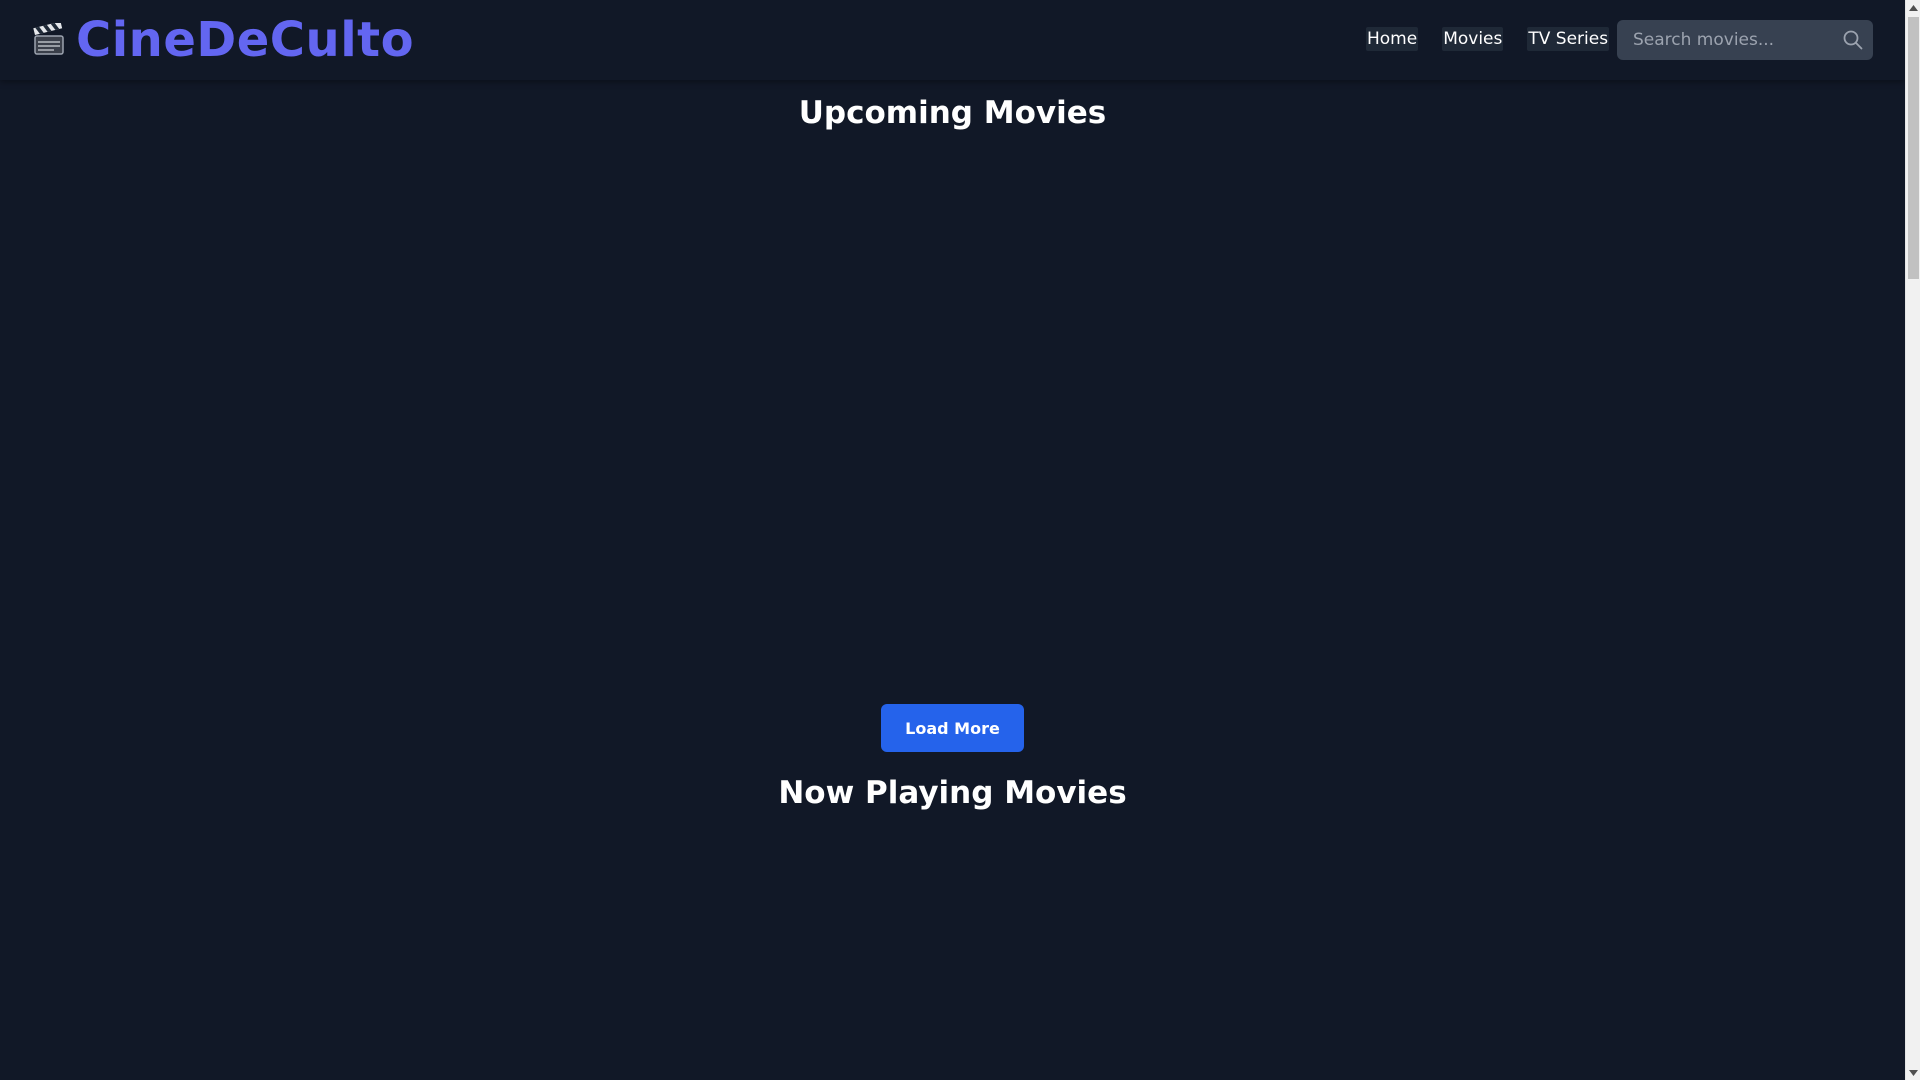 This screenshot has height=1080, width=1920. What do you see at coordinates (49, 39) in the screenshot?
I see `clapperboard-icon` at bounding box center [49, 39].